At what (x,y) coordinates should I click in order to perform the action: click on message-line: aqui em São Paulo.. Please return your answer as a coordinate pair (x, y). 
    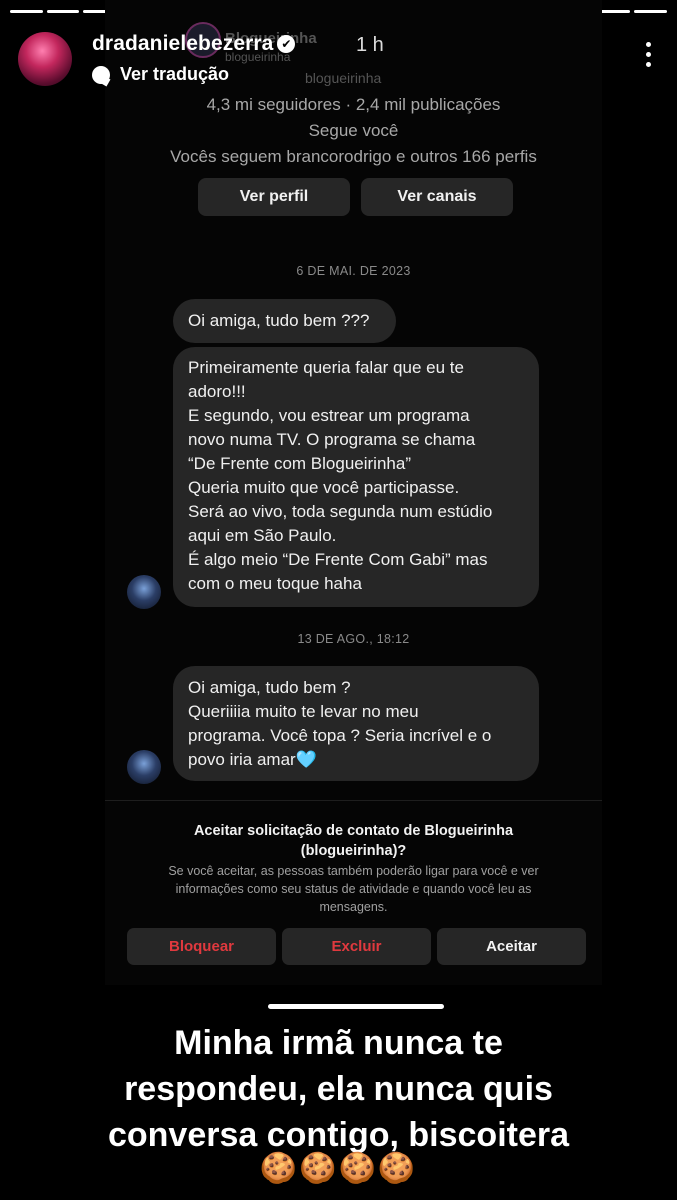
    Looking at the image, I should click on (262, 535).